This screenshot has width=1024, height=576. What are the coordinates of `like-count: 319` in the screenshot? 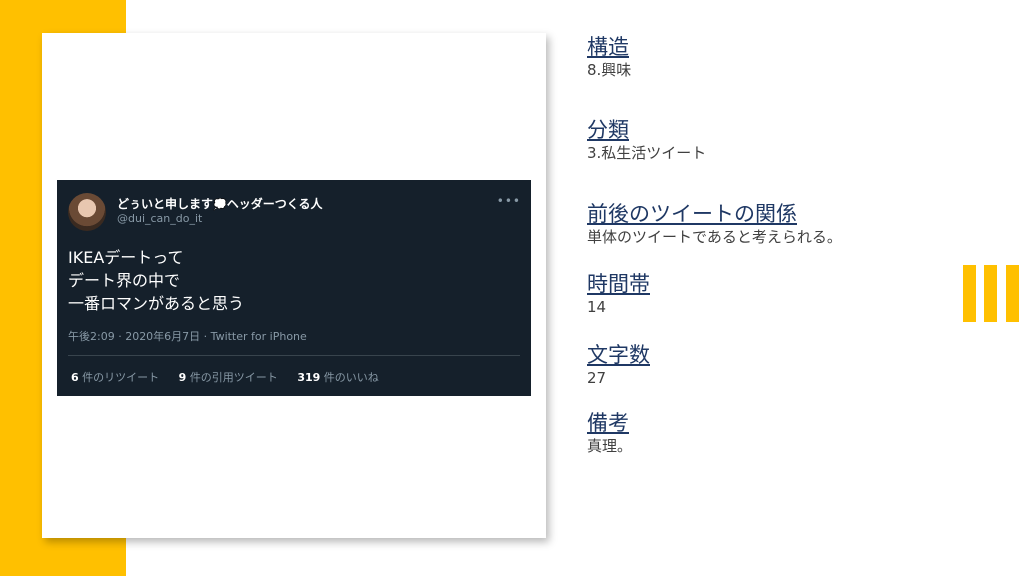 It's located at (309, 377).